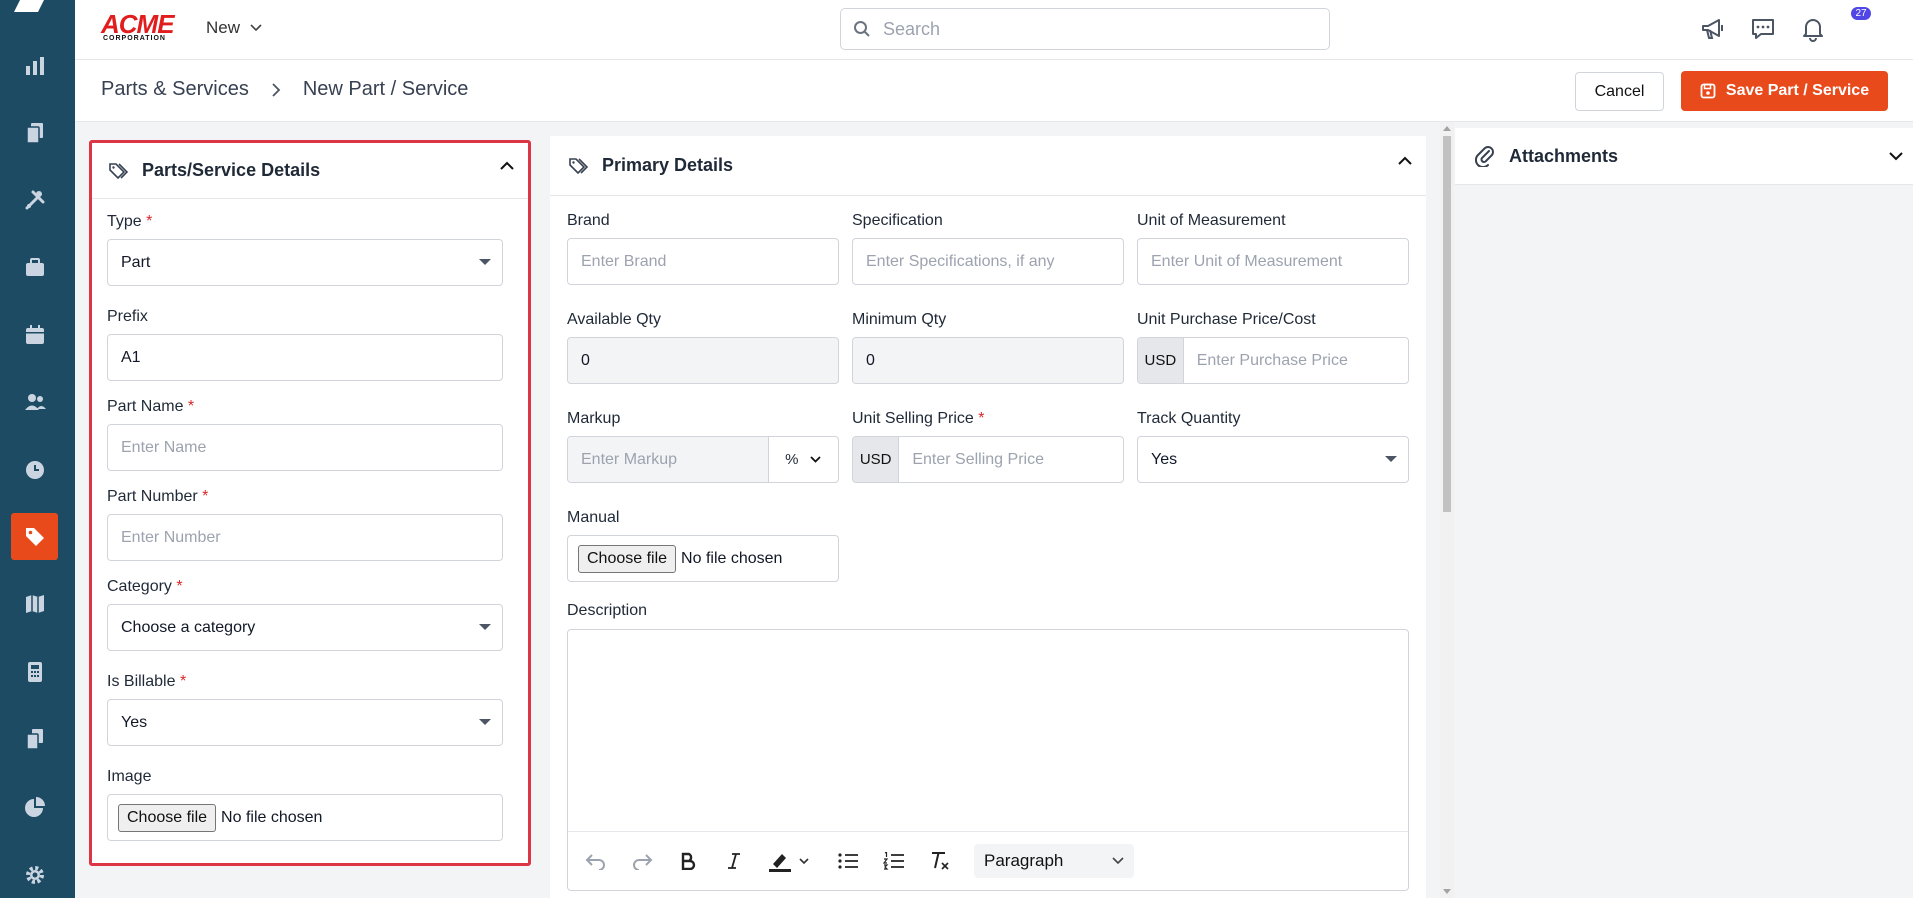  Describe the element at coordinates (118, 170) in the screenshot. I see `tags-icon` at that location.